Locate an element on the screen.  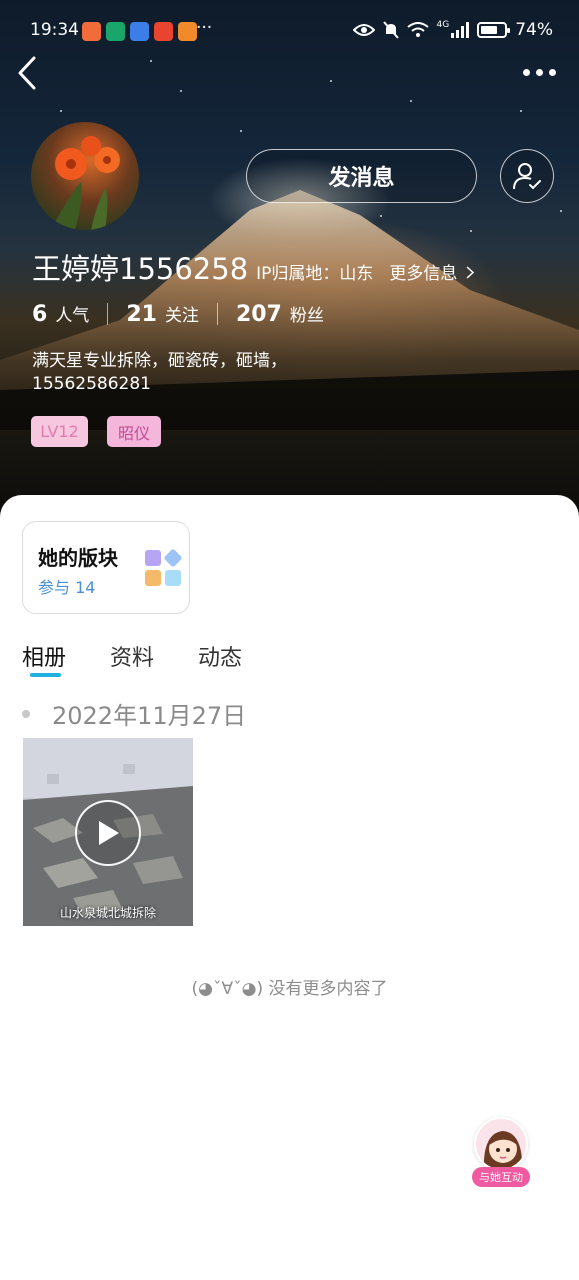
play-icon is located at coordinates (109, 833).